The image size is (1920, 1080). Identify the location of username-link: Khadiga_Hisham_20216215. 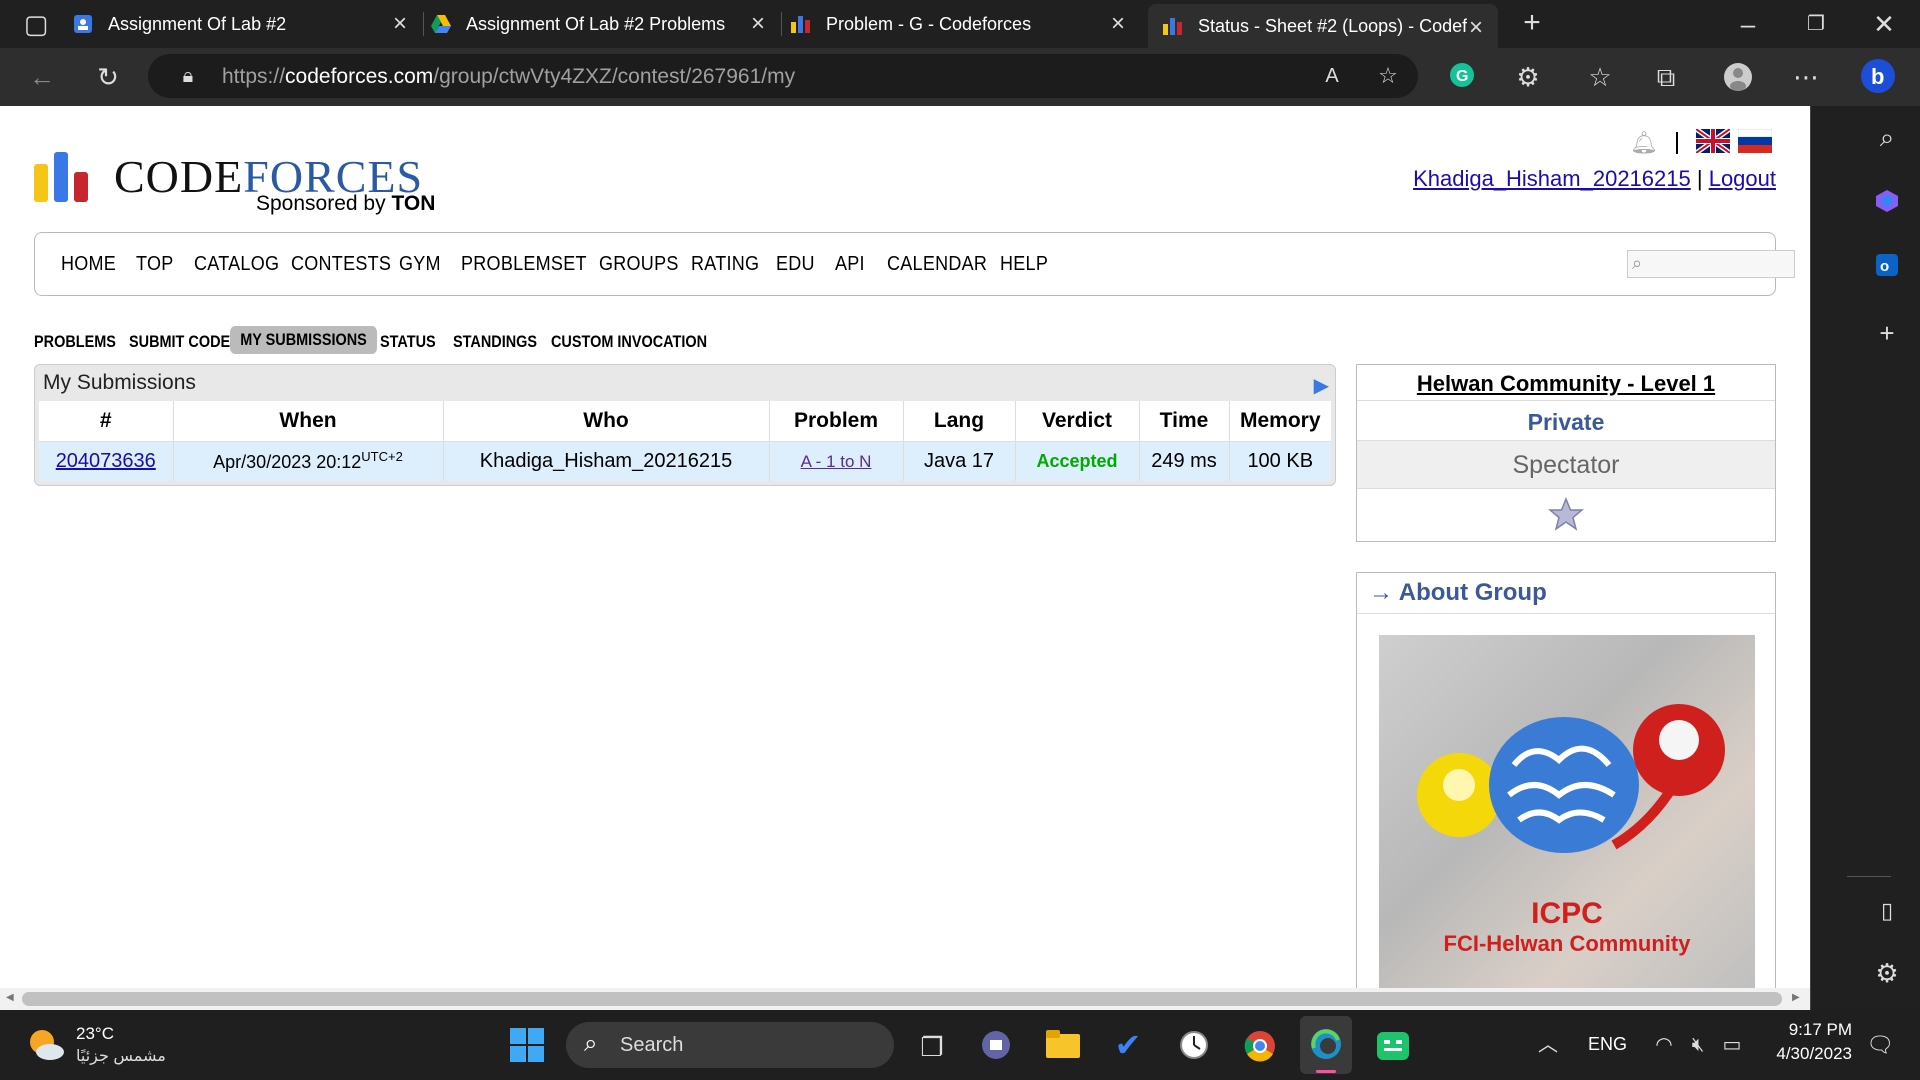
(1552, 178).